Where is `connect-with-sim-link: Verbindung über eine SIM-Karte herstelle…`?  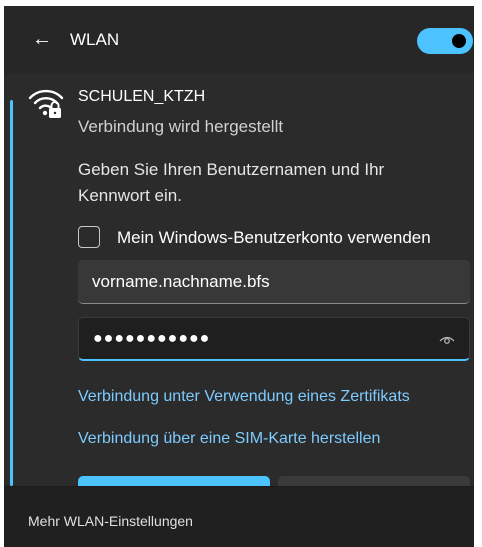
connect-with-sim-link: Verbindung über eine SIM-Karte herstelle… is located at coordinates (229, 439).